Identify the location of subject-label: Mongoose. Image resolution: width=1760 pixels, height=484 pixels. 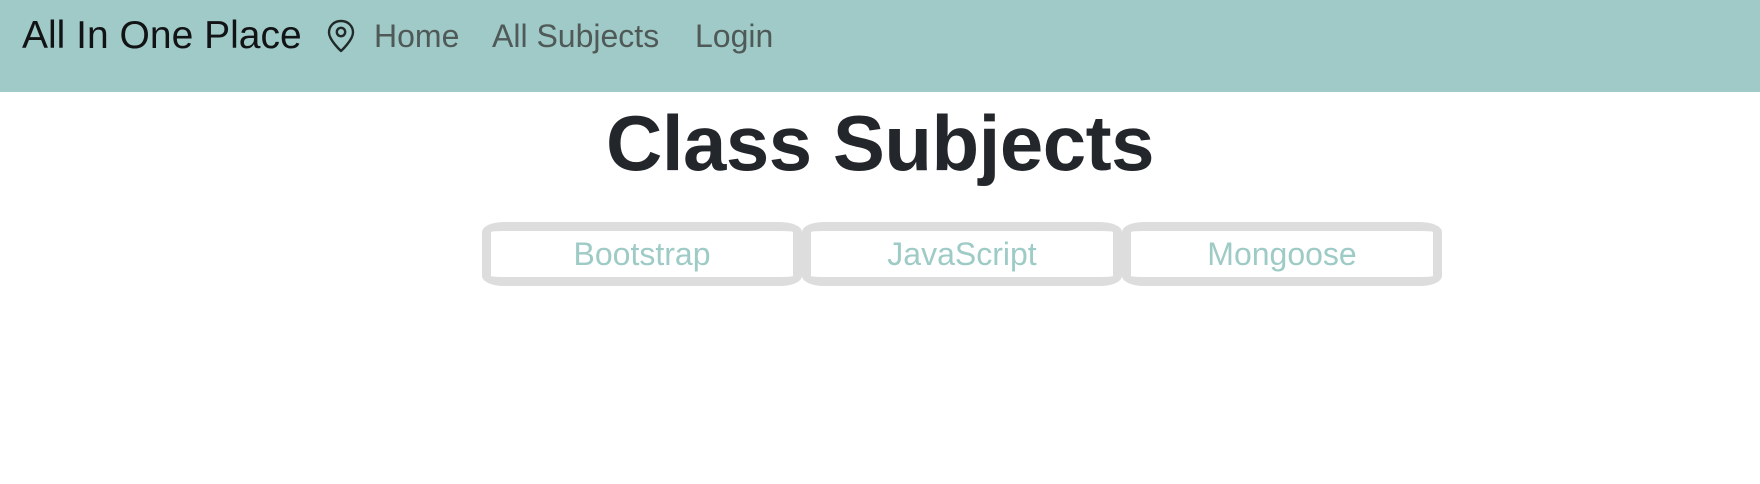
(1282, 254).